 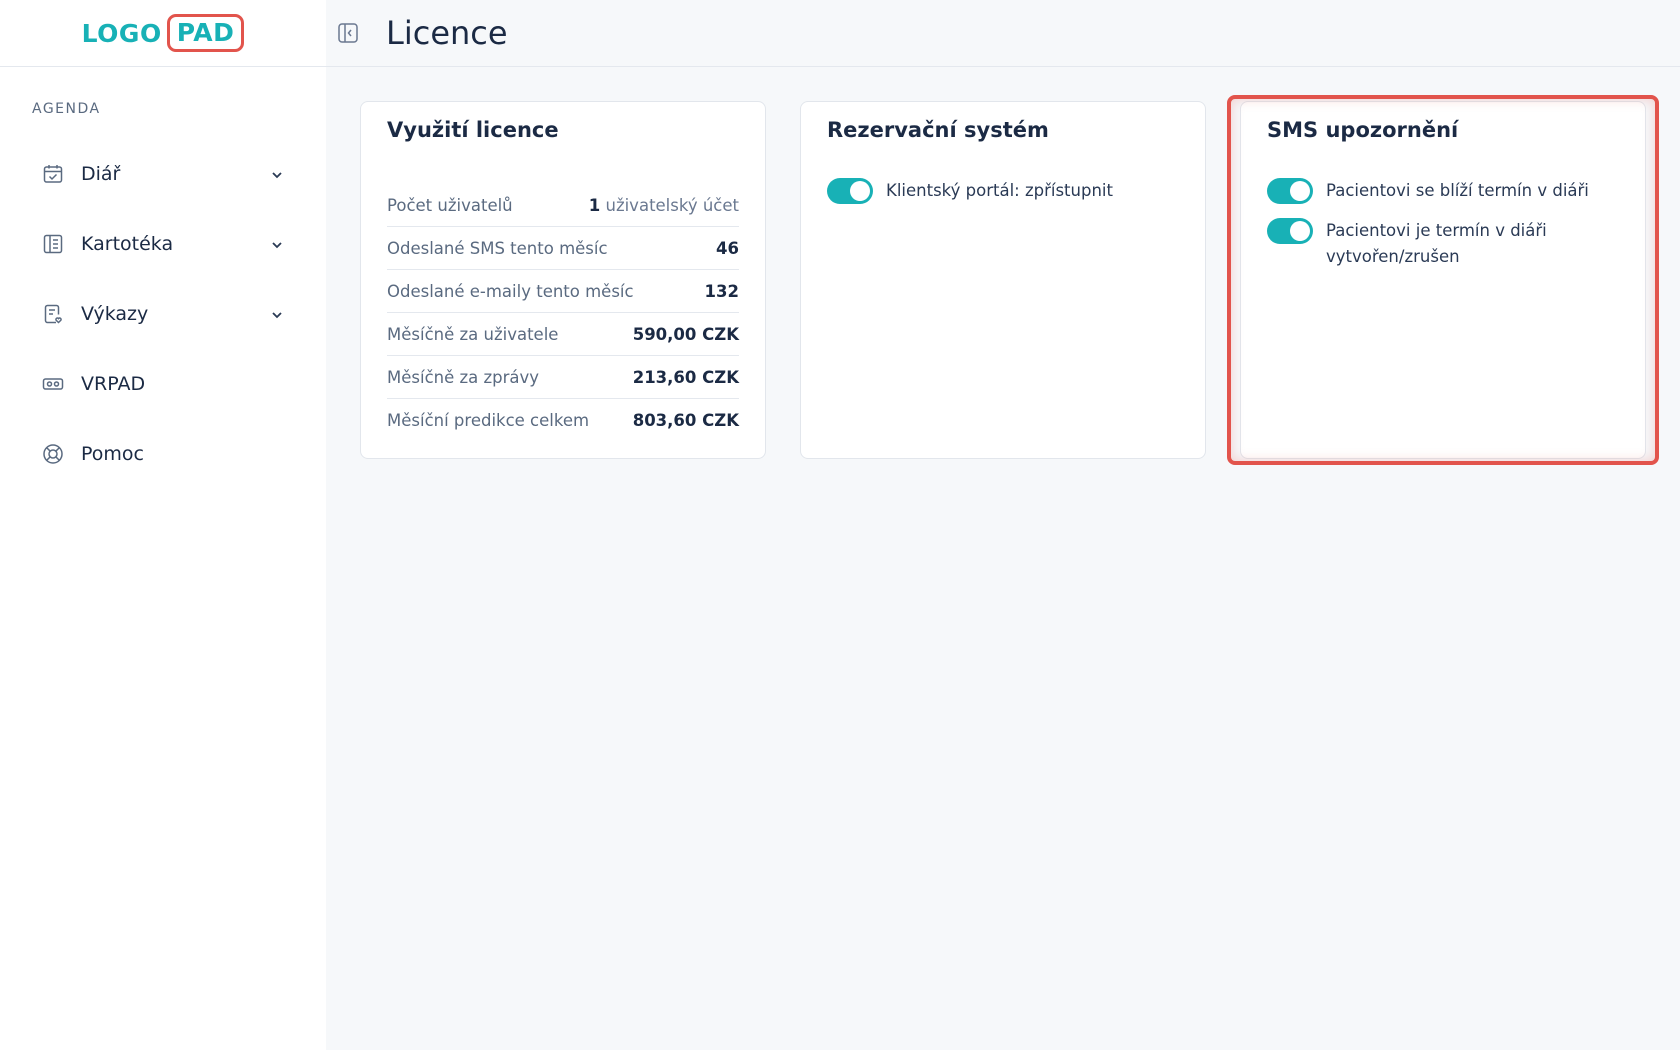 I want to click on logo: LOGO PAD, so click(x=163, y=33).